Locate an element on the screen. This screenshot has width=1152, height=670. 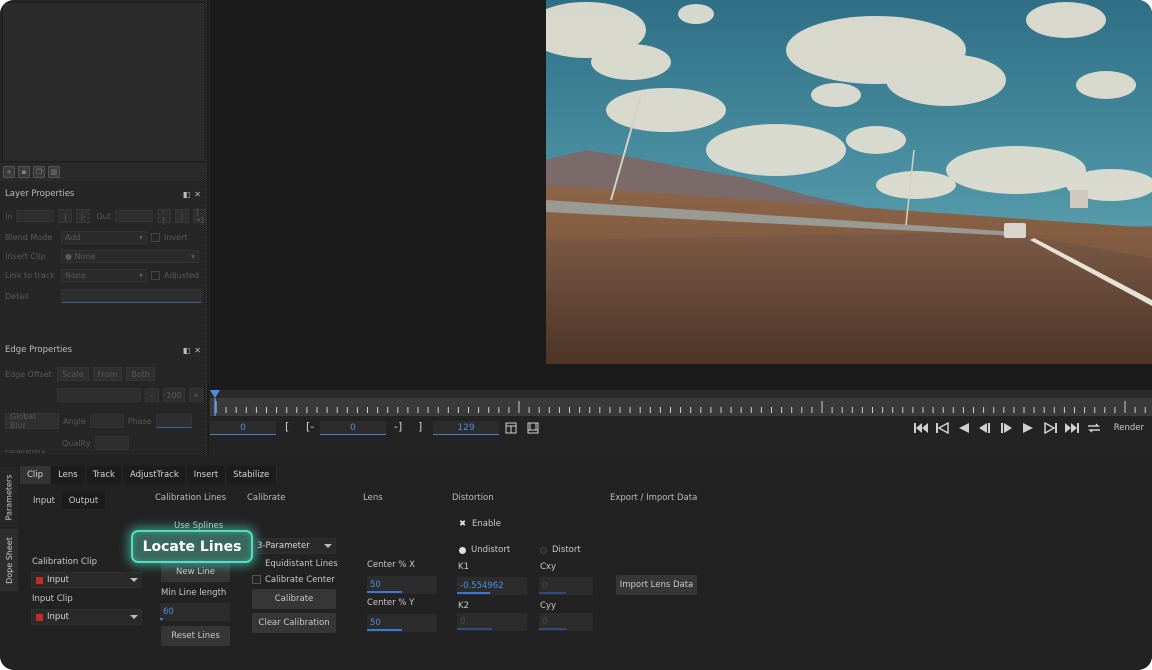
cyy-field: 0 is located at coordinates (566, 622).